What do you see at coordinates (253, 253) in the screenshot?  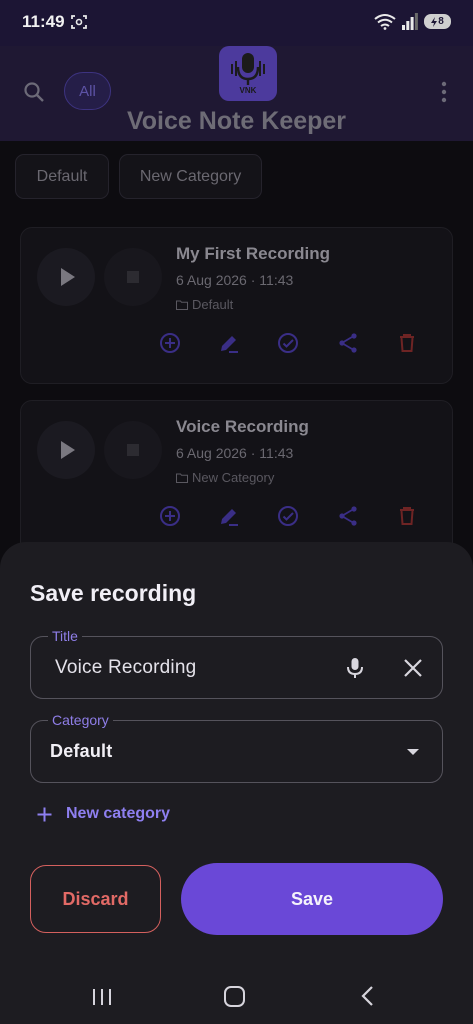 I see `recording-title: My First Recording` at bounding box center [253, 253].